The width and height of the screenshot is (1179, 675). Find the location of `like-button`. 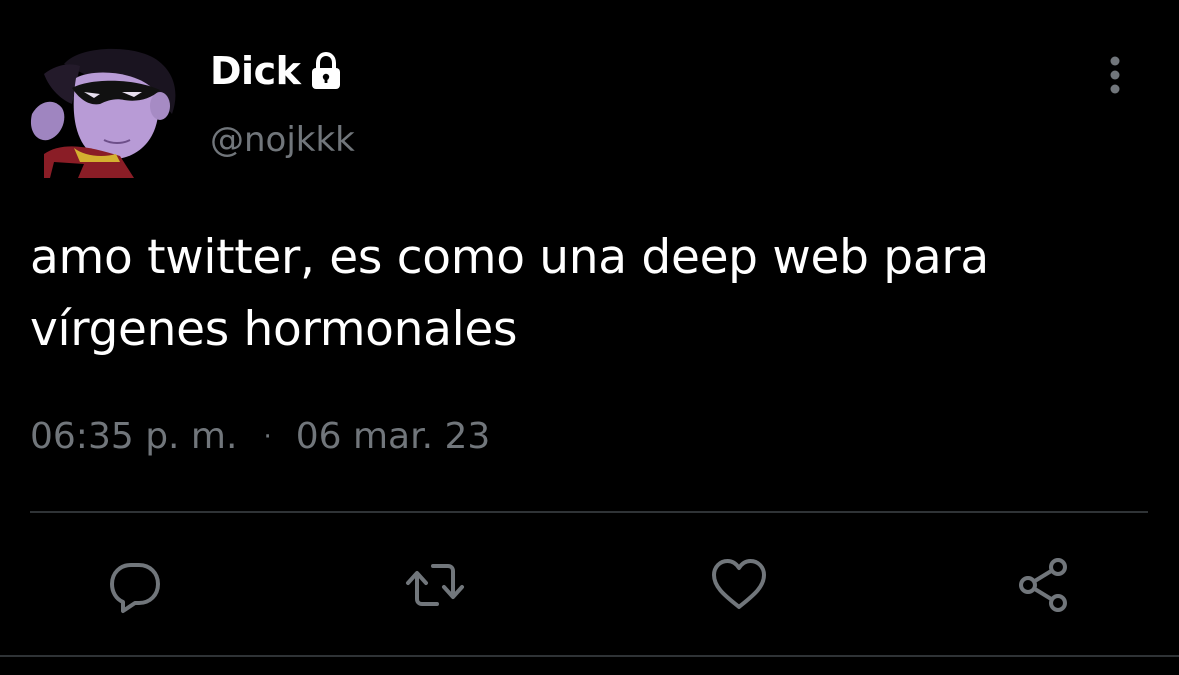

like-button is located at coordinates (739, 585).